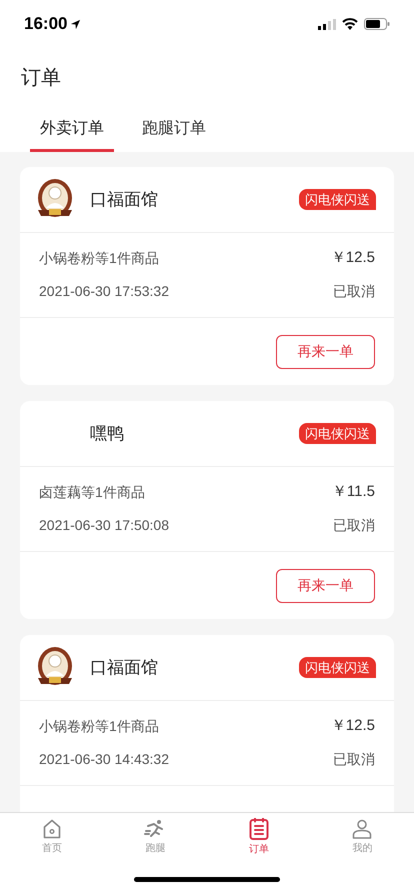 The height and width of the screenshot is (896, 414). What do you see at coordinates (92, 492) in the screenshot?
I see `order-items: 卤莲藕等1件商品` at bounding box center [92, 492].